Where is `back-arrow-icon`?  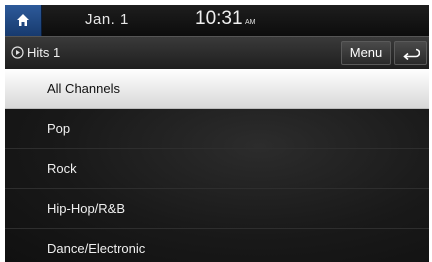
back-arrow-icon is located at coordinates (411, 54).